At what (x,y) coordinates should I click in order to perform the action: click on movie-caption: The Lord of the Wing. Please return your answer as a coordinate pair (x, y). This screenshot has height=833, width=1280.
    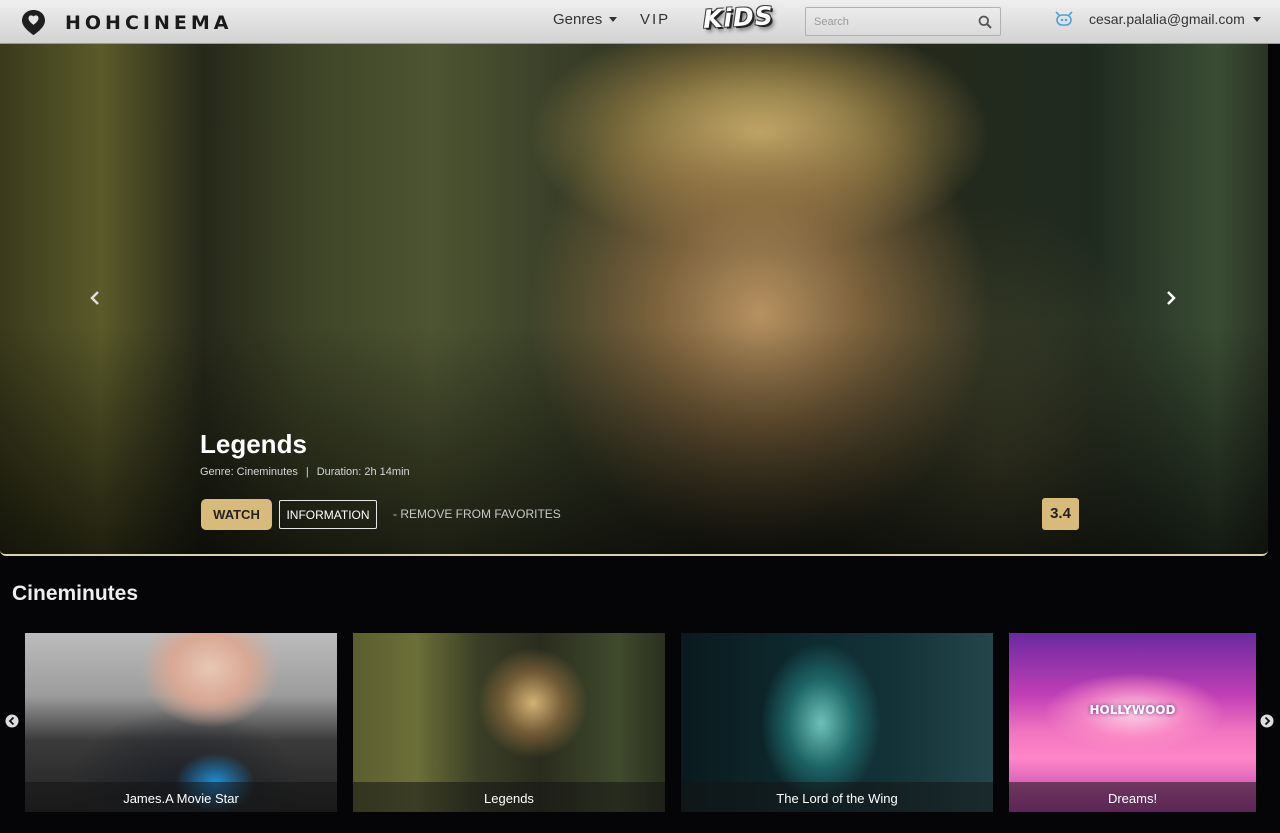
    Looking at the image, I should click on (837, 798).